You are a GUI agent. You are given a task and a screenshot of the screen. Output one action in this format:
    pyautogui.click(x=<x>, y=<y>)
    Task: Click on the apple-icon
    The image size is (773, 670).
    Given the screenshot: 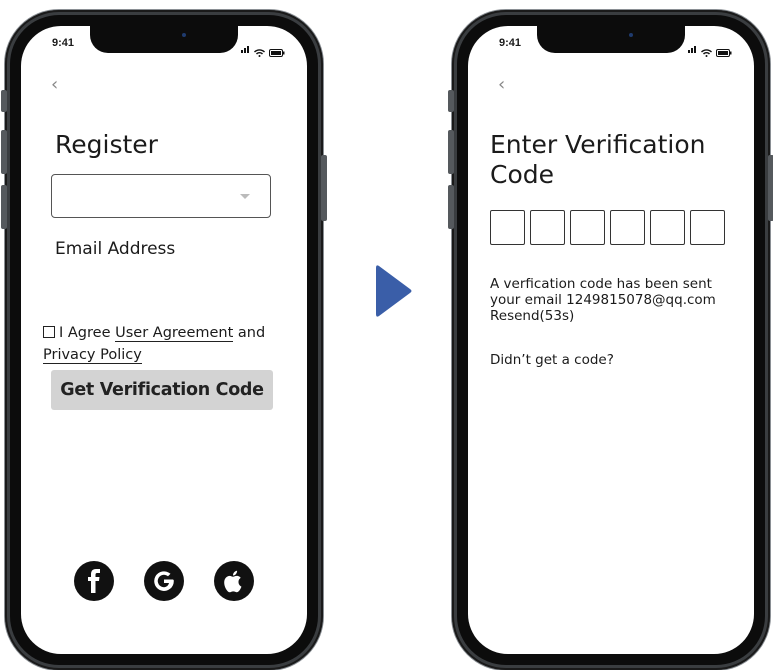 What is the action you would take?
    pyautogui.click(x=234, y=581)
    